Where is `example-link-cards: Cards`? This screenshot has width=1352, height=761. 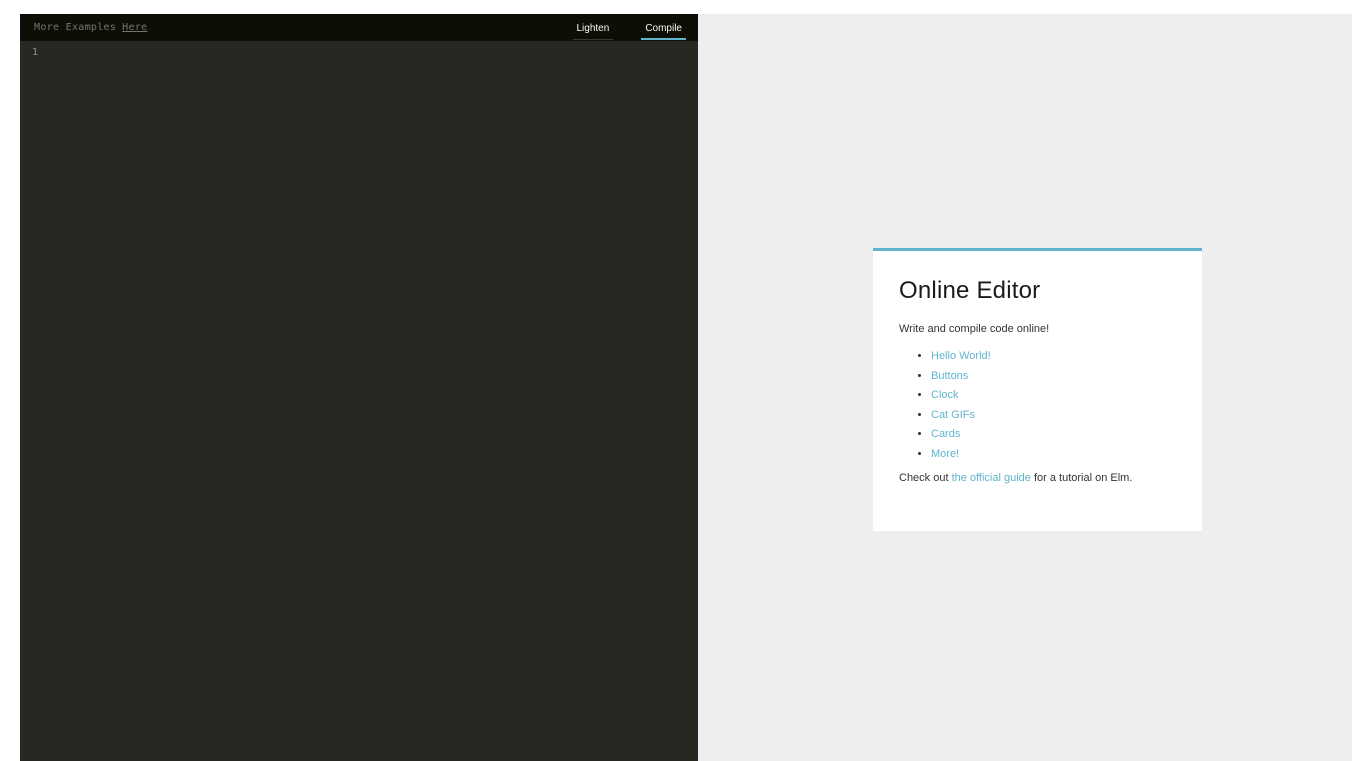 example-link-cards: Cards is located at coordinates (945, 434).